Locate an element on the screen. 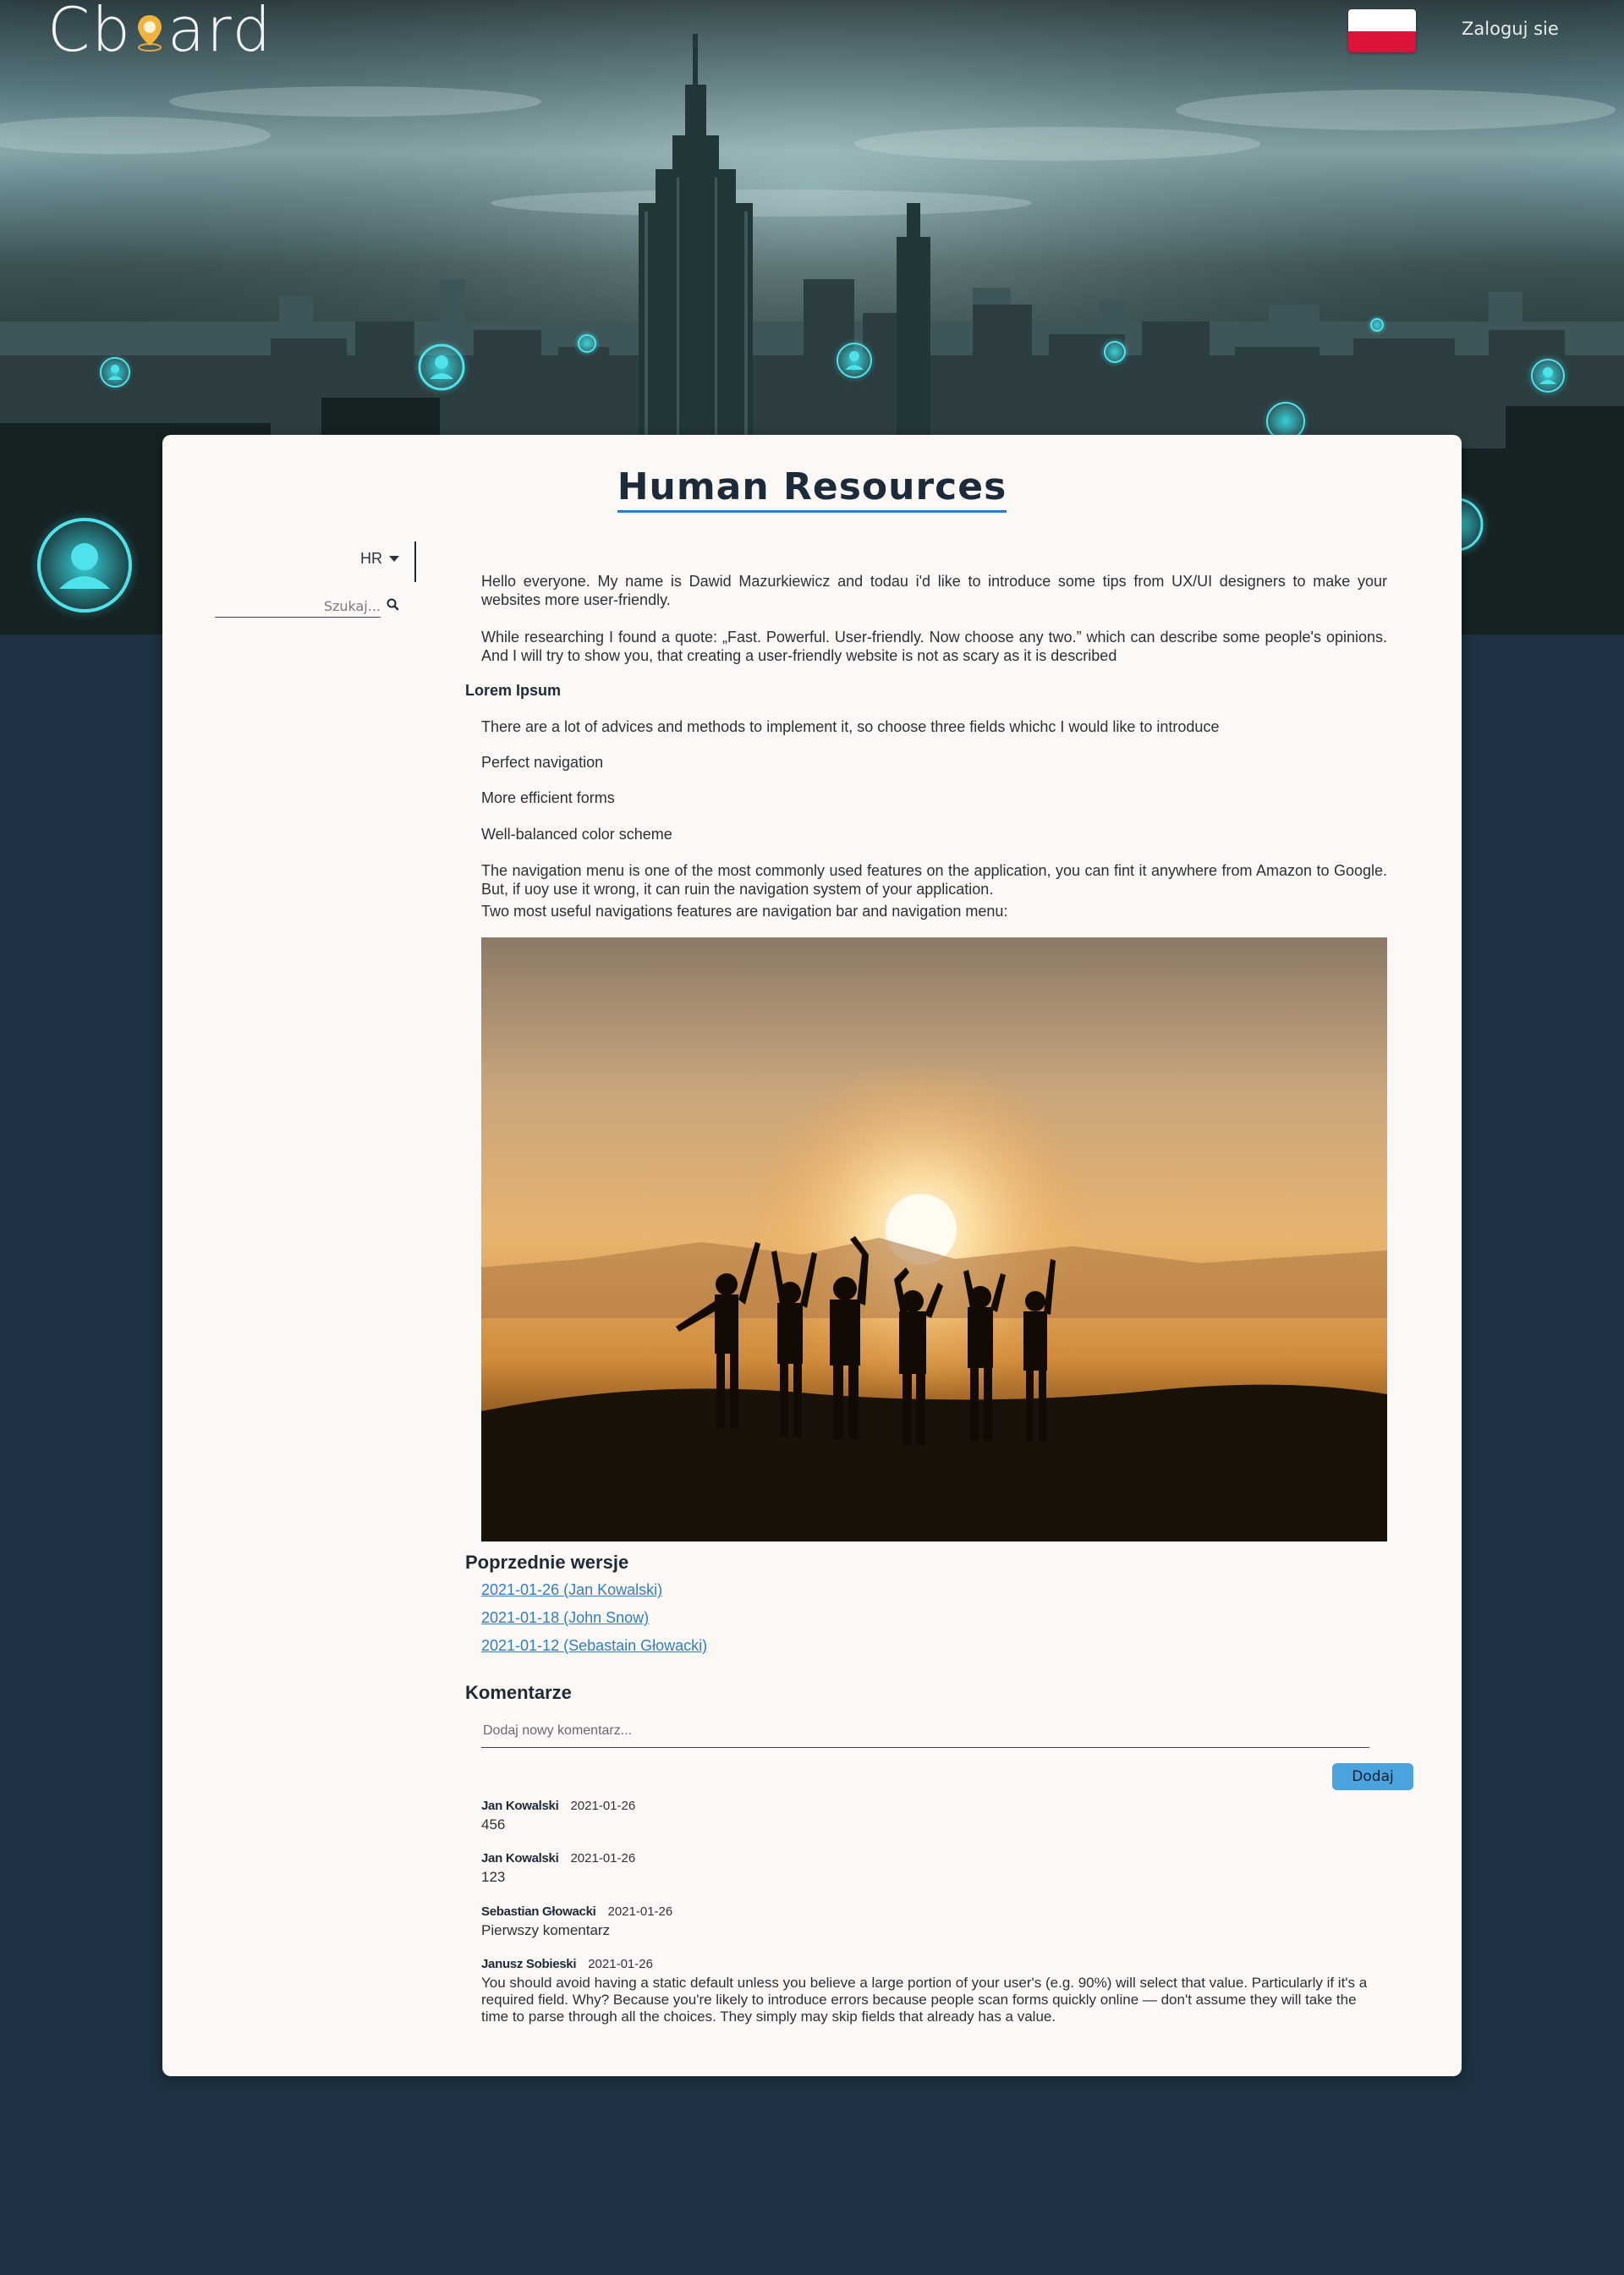  version-link: 2021-01-18 (John Snow) is located at coordinates (594, 1622).